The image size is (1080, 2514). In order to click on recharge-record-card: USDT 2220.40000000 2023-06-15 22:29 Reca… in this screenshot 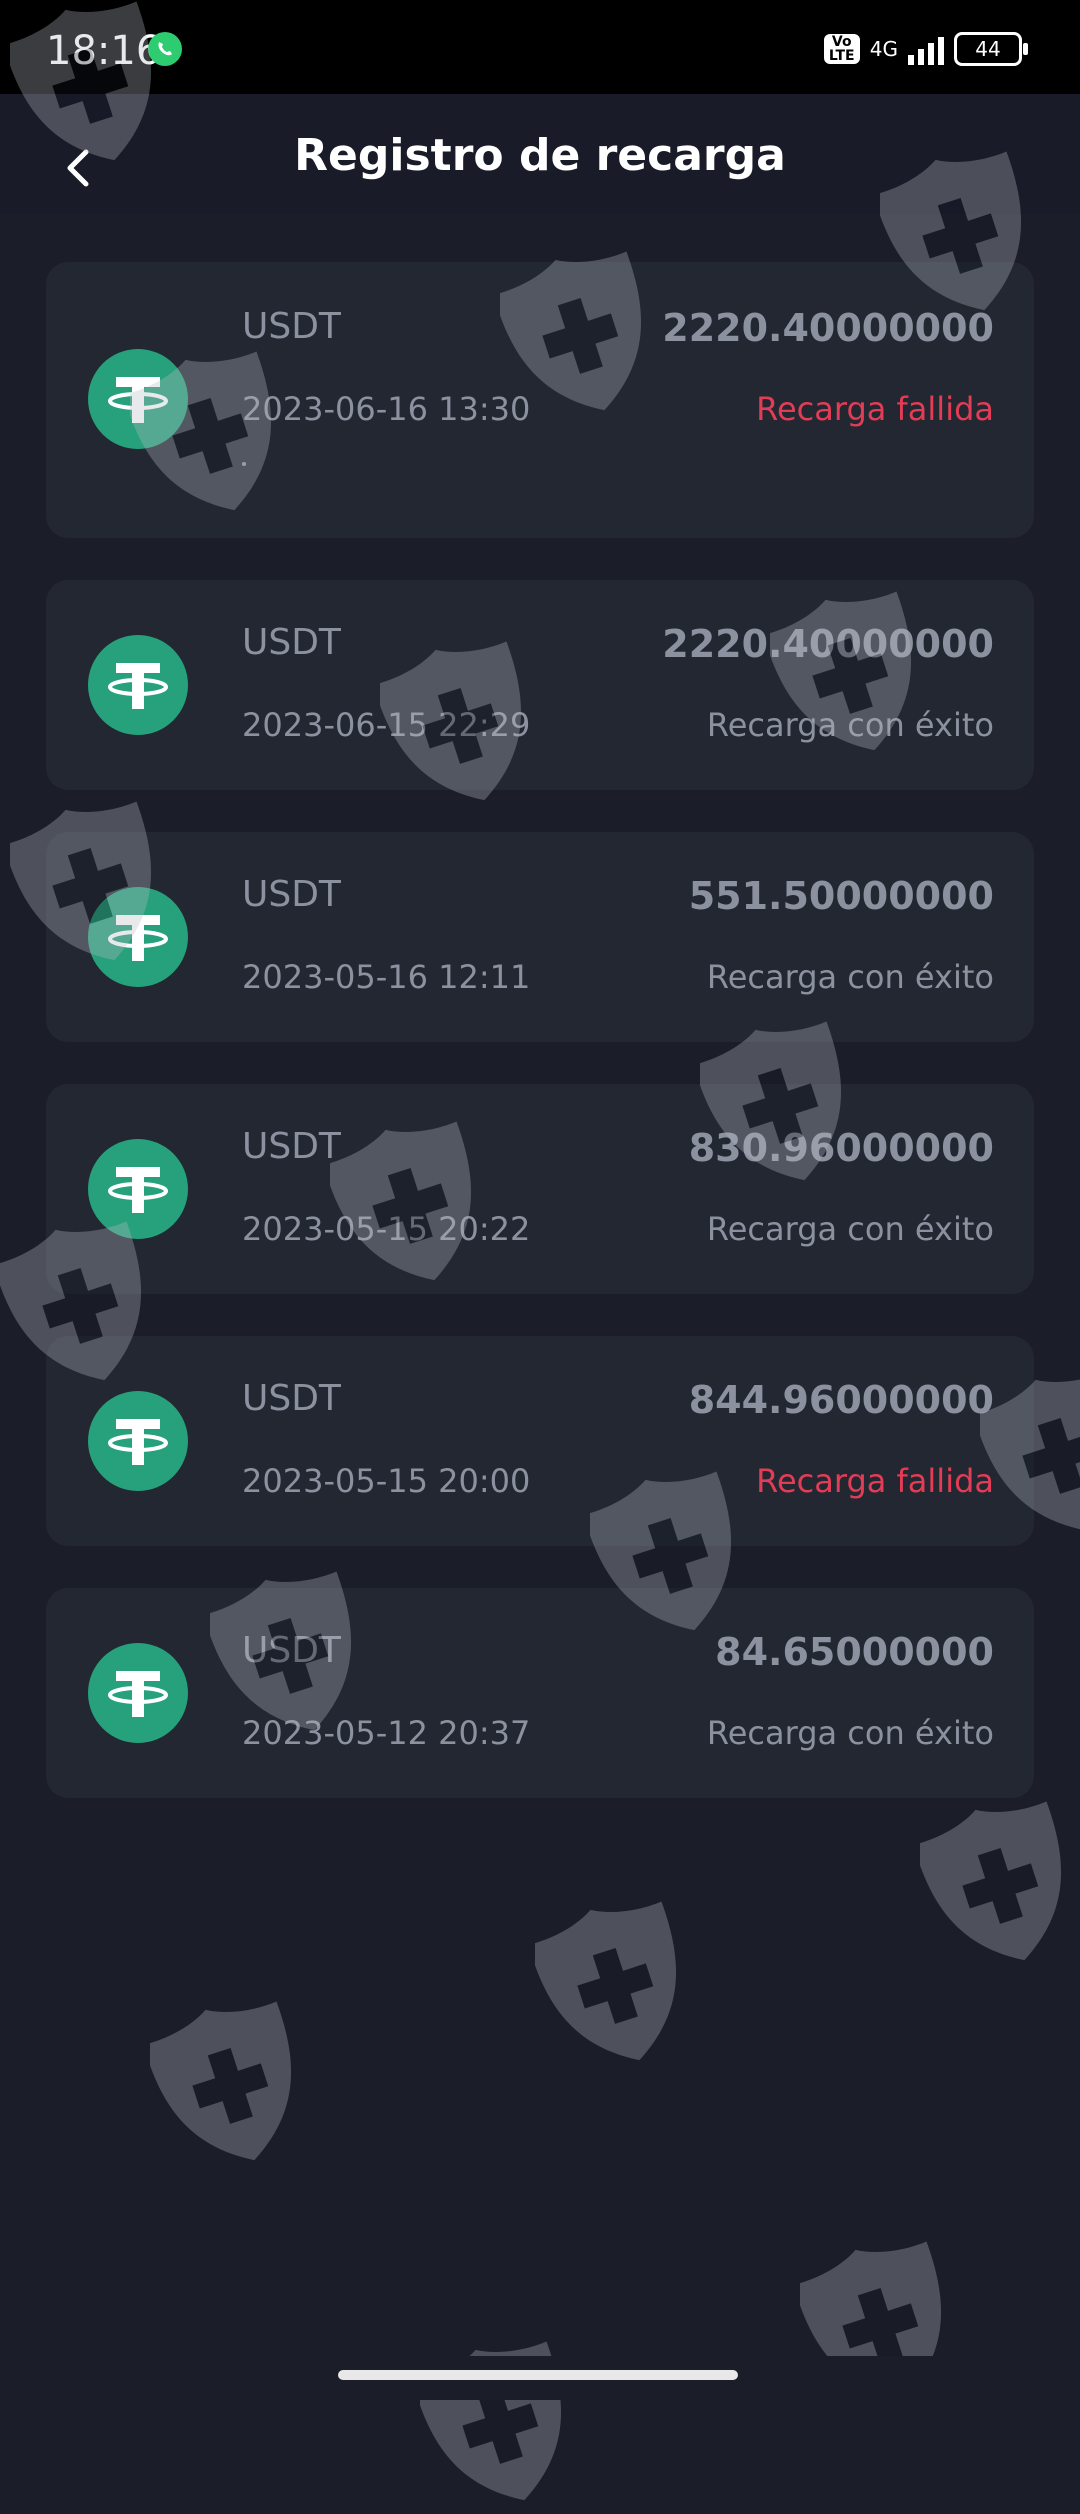, I will do `click(540, 685)`.